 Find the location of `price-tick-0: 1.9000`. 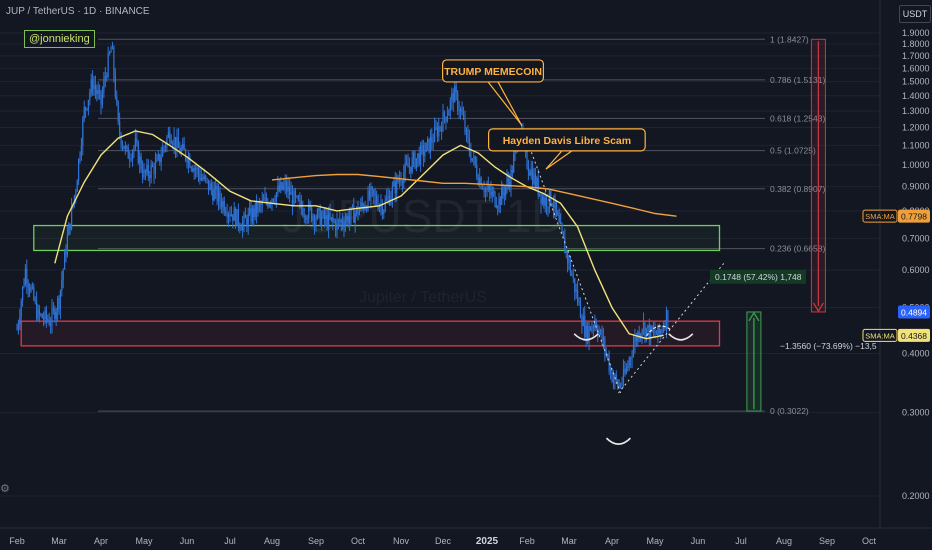

price-tick-0: 1.9000 is located at coordinates (916, 33).